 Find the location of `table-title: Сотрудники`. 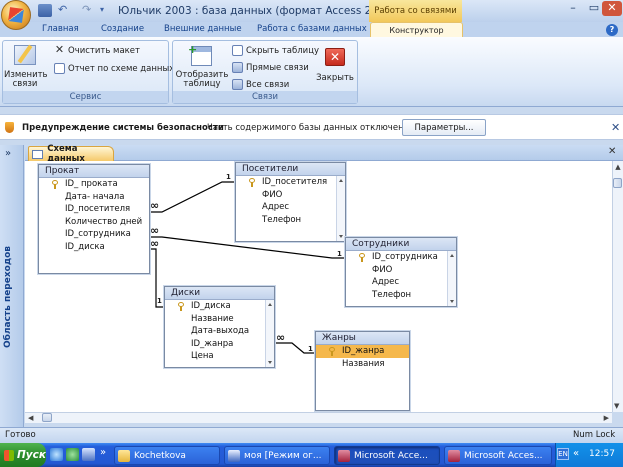

table-title: Сотрудники is located at coordinates (401, 244).